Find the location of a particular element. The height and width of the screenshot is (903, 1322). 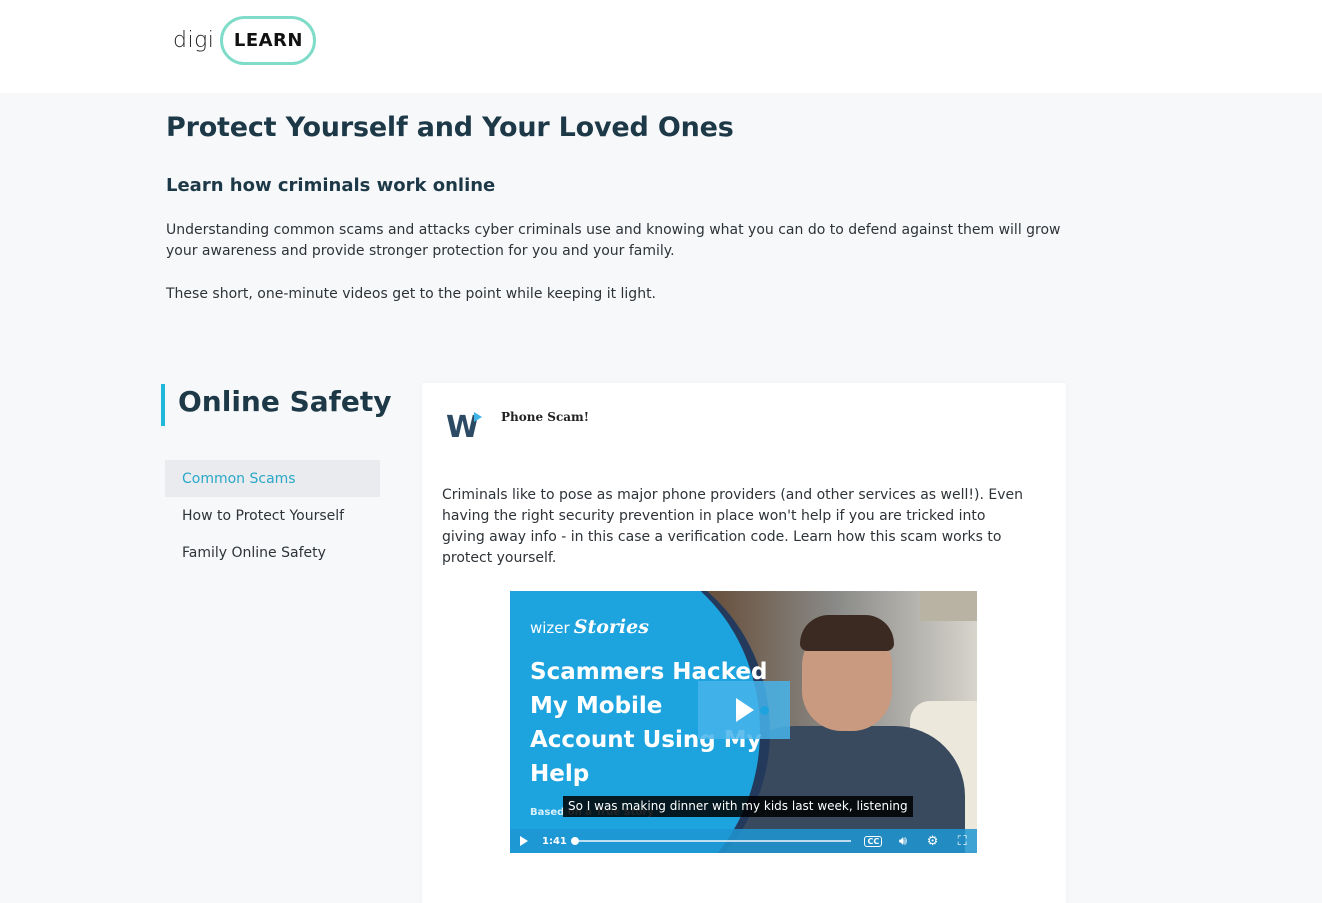

side-nav-item-family-safety: Family Online Safety is located at coordinates (272, 552).